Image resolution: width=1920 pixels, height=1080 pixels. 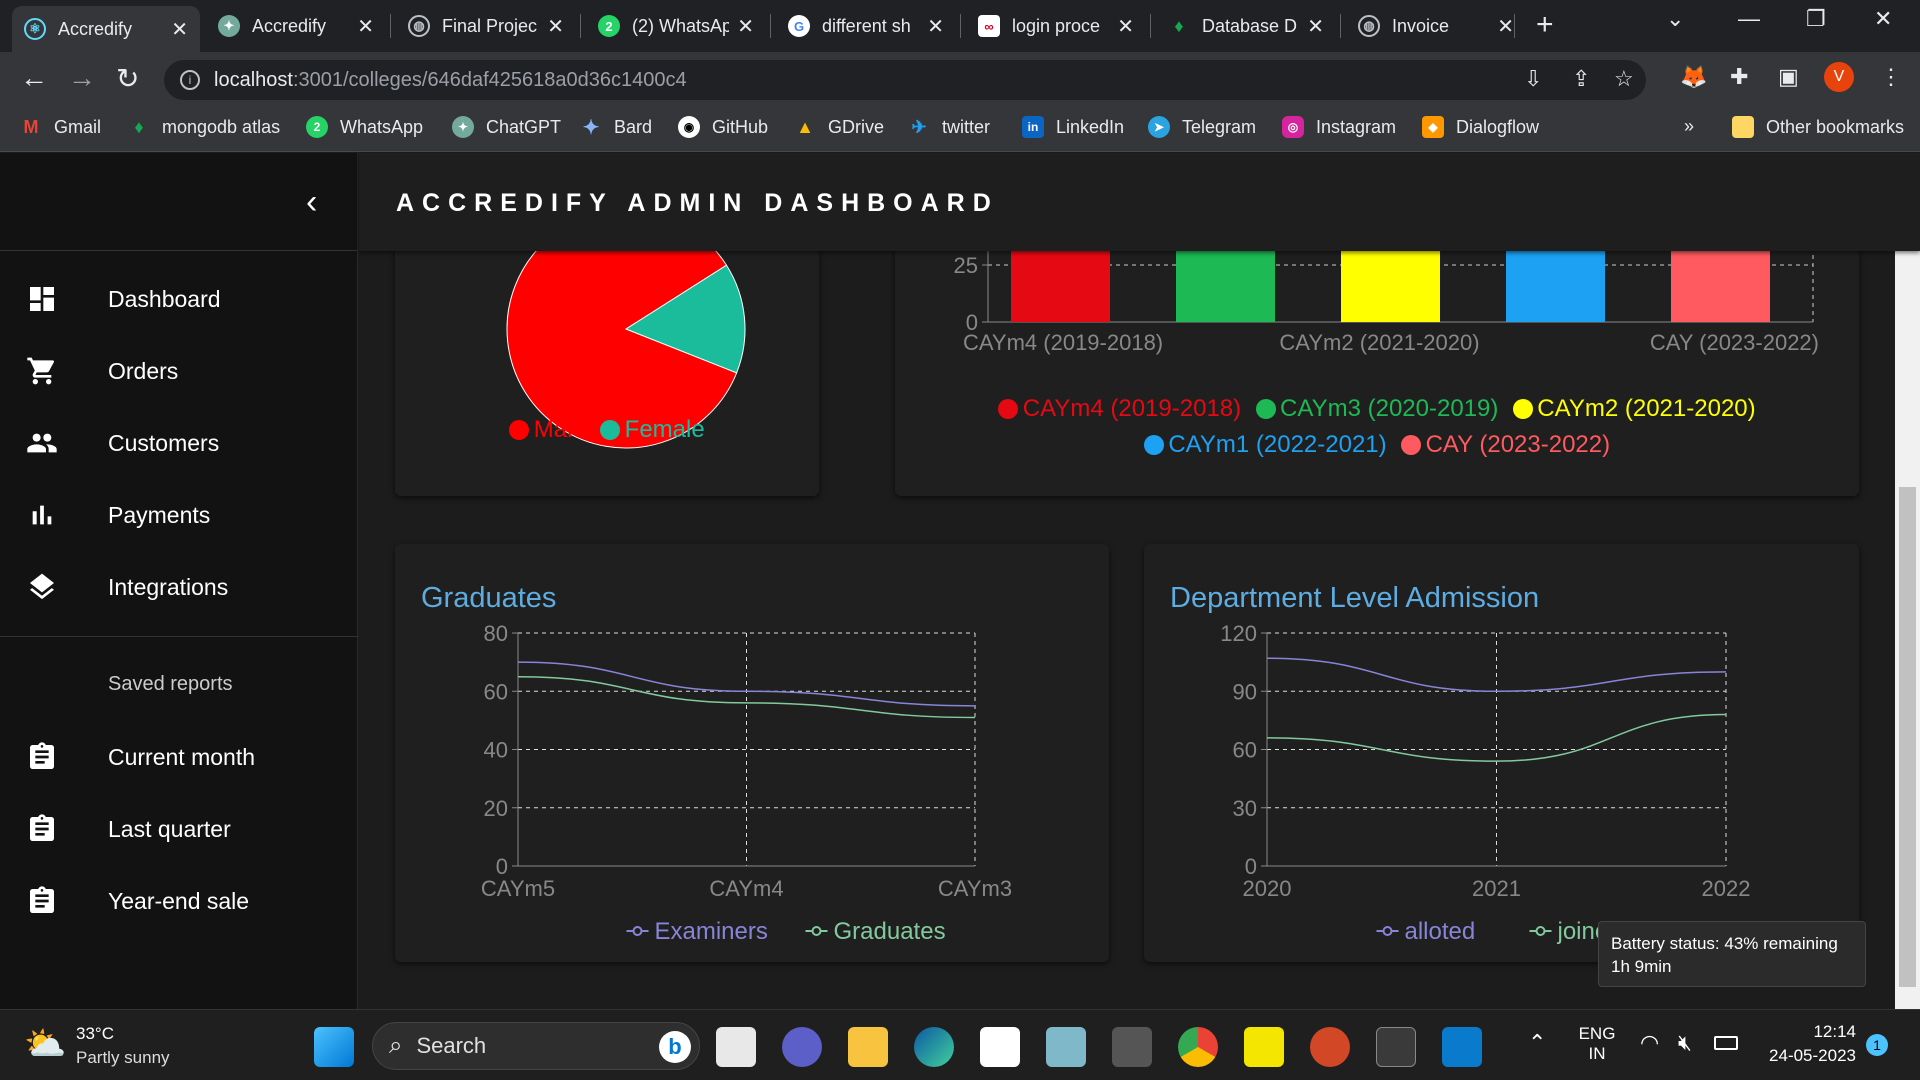 I want to click on tab-final-project: ◍ Final Projec ✕, so click(x=486, y=26).